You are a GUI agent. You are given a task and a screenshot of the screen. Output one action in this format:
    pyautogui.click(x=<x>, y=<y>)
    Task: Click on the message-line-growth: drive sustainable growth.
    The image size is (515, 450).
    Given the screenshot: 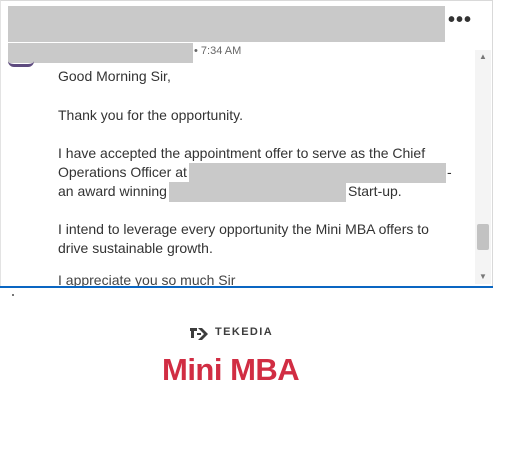 What is the action you would take?
    pyautogui.click(x=135, y=248)
    